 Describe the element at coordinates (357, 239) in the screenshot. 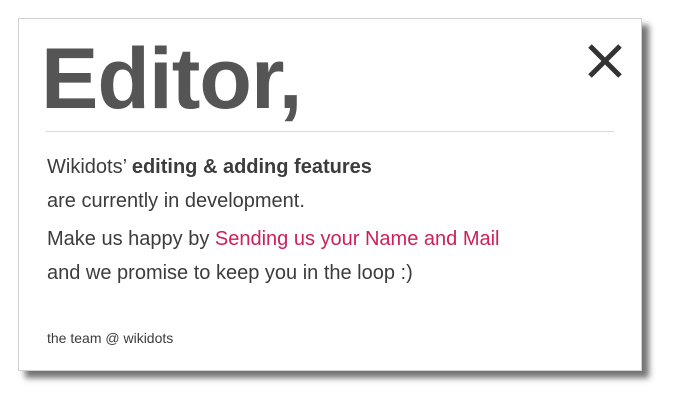

I see `send-name-mail-link: Sending us your Name and Mail` at that location.